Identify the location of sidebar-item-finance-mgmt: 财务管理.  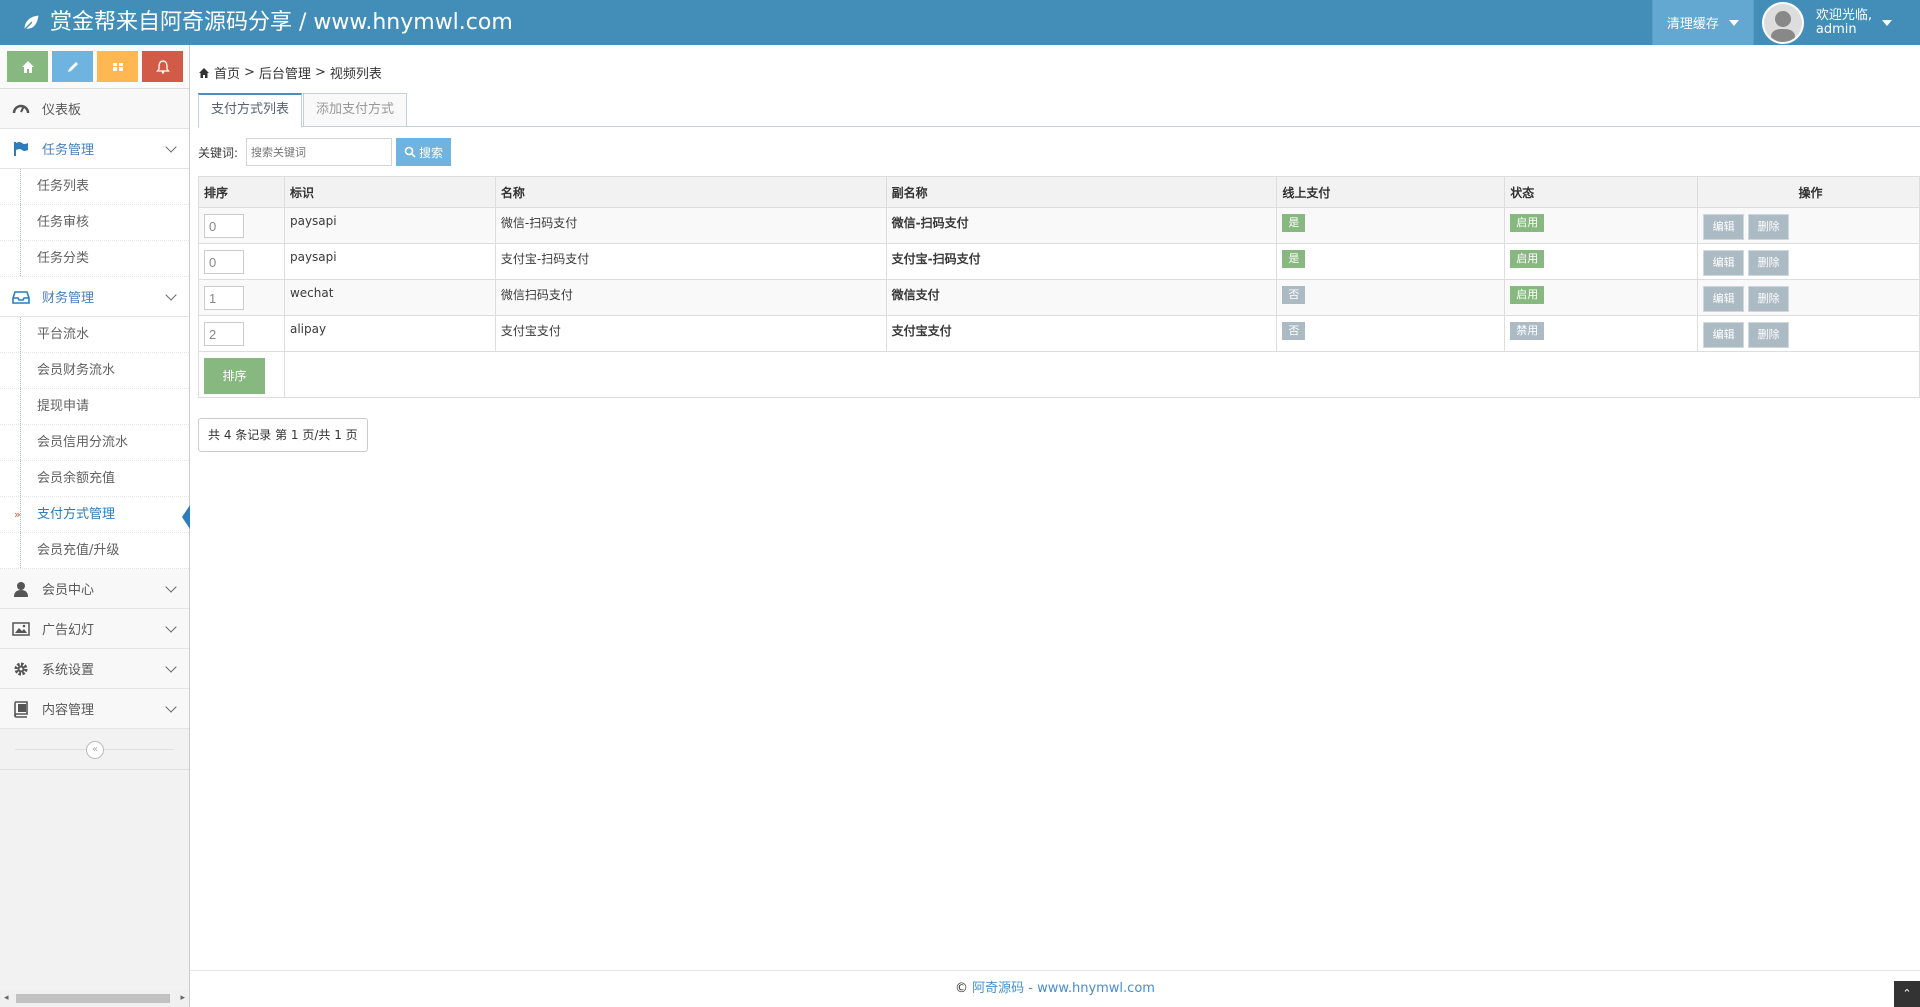
(94, 297).